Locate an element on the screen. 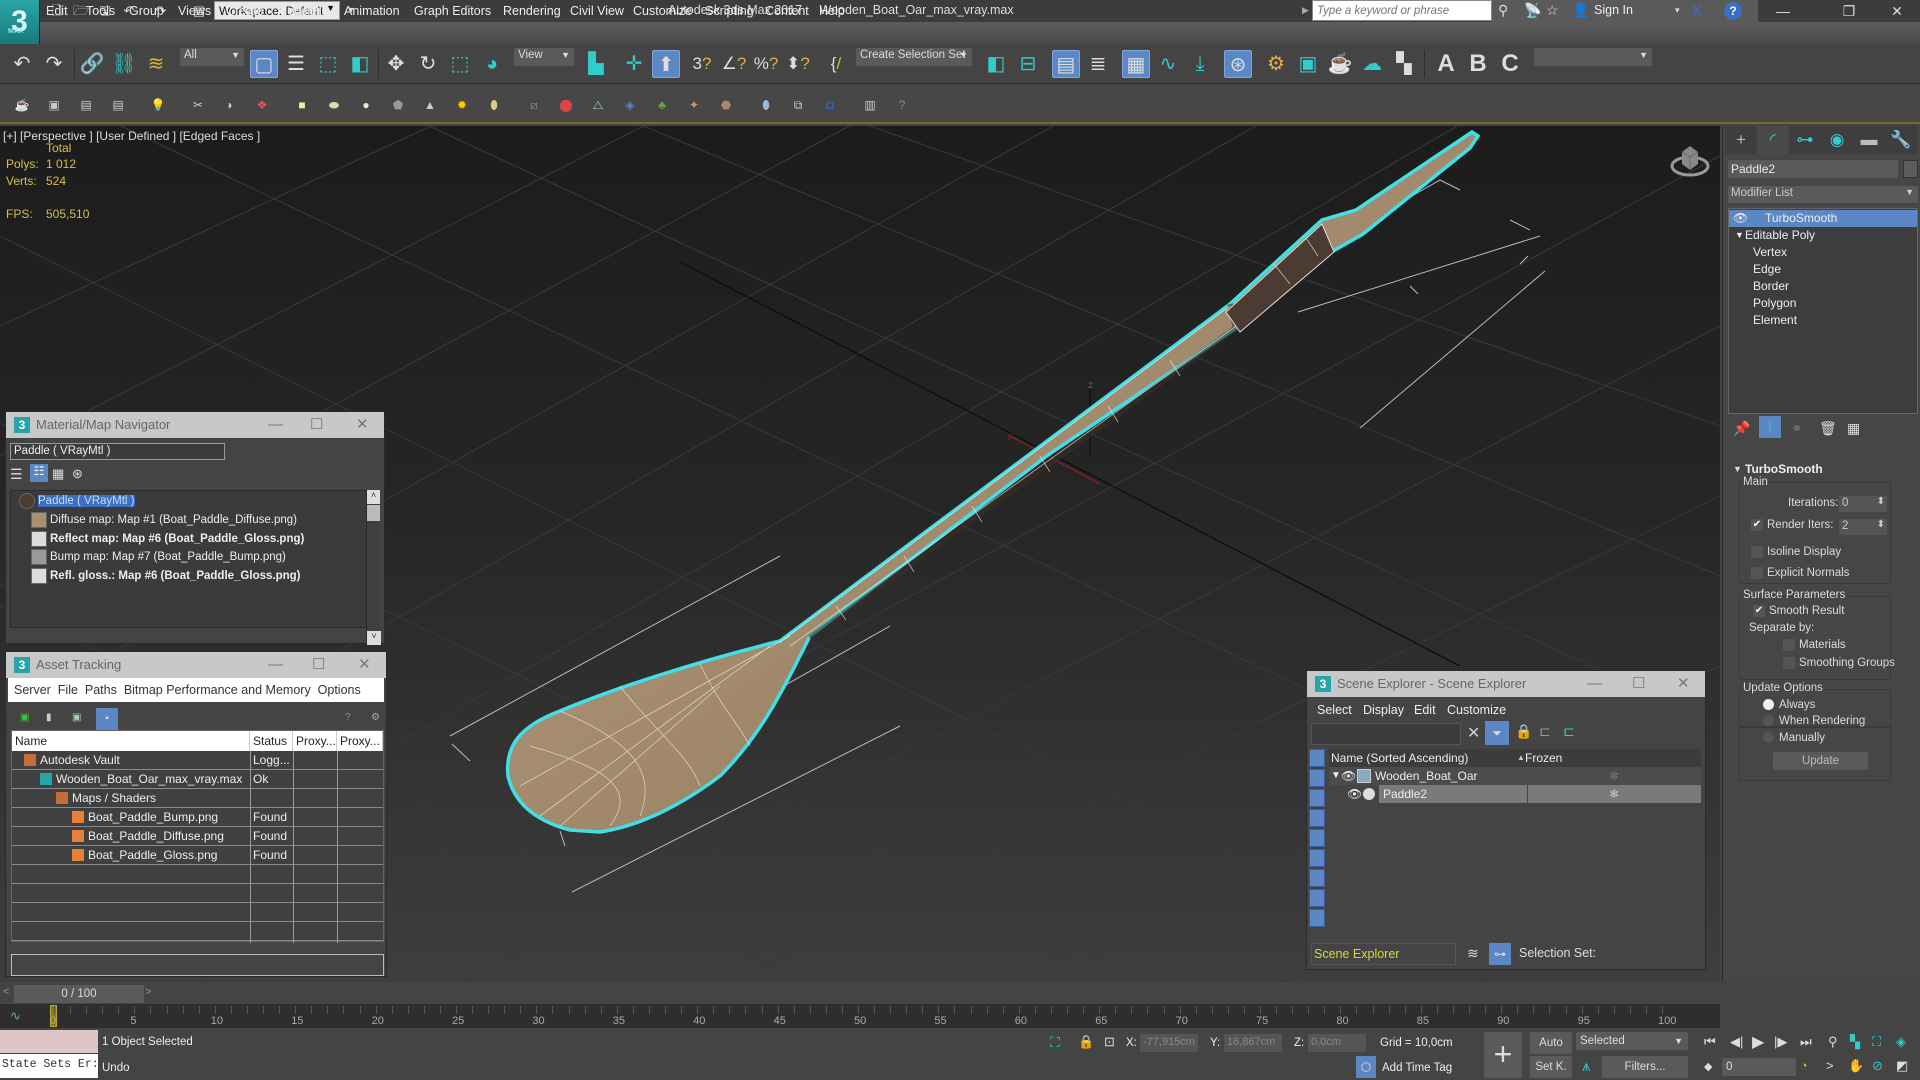  go-to-end-icon: ⏭ is located at coordinates (1806, 1042).